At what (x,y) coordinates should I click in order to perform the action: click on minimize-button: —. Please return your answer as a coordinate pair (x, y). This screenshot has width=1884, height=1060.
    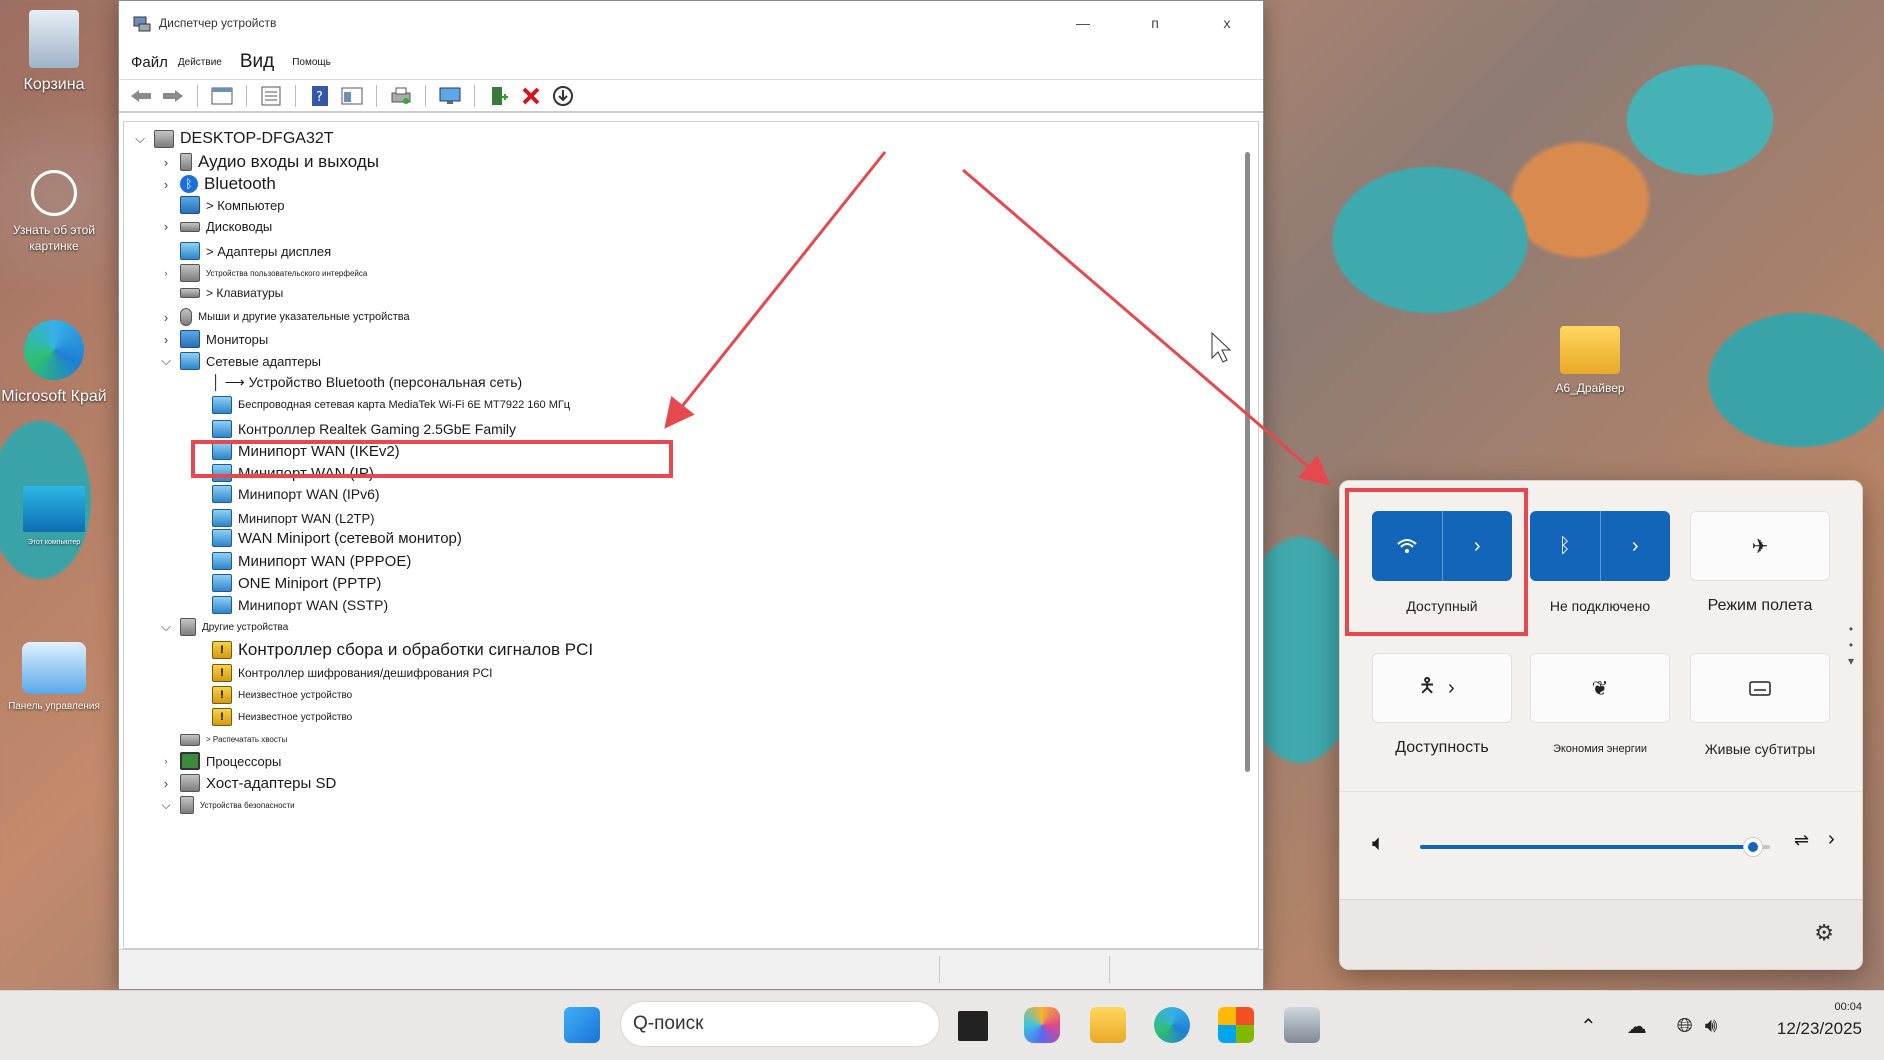
    Looking at the image, I should click on (1083, 23).